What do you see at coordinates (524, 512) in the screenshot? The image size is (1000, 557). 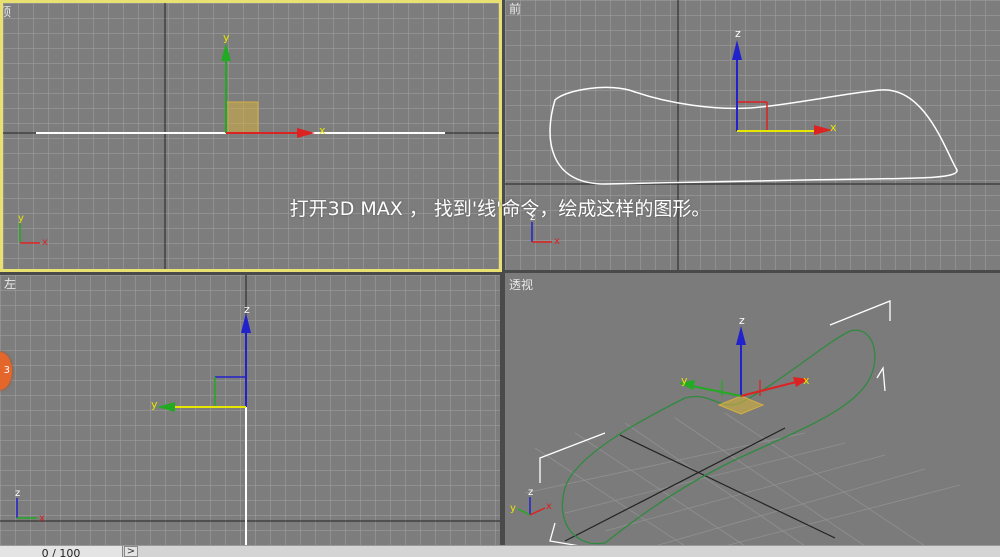 I see `corner-axis-y-icon` at bounding box center [524, 512].